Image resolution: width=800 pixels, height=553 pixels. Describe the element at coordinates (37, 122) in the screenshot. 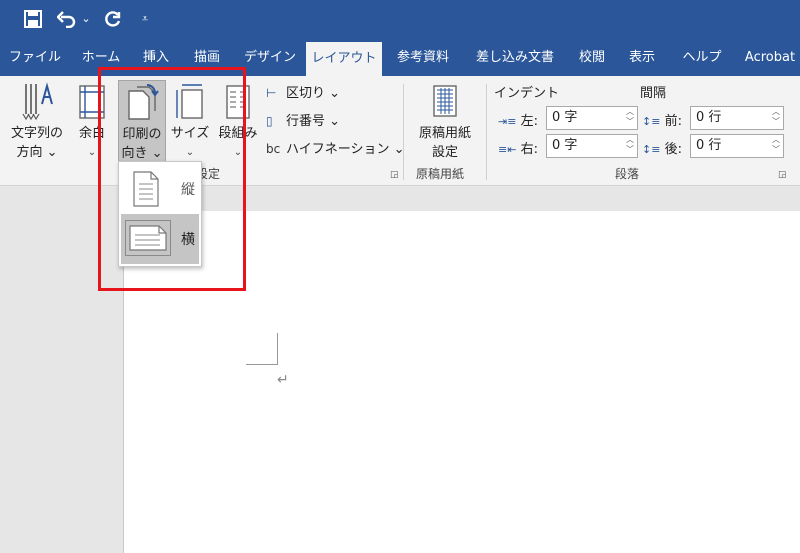

I see `text-direction-button: 文字列の 方向 ⌄` at that location.